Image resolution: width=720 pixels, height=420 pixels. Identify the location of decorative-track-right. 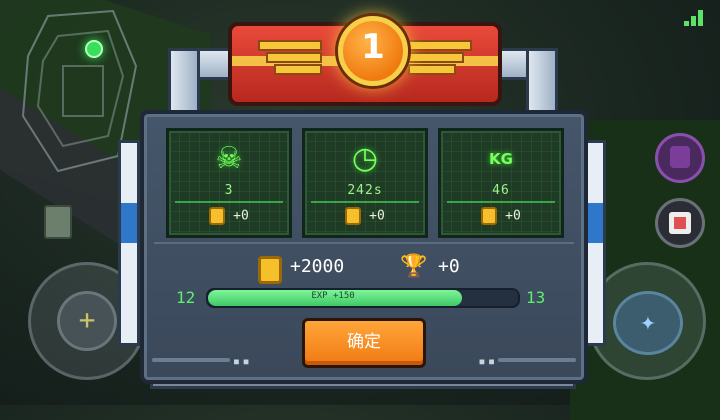
(537, 360).